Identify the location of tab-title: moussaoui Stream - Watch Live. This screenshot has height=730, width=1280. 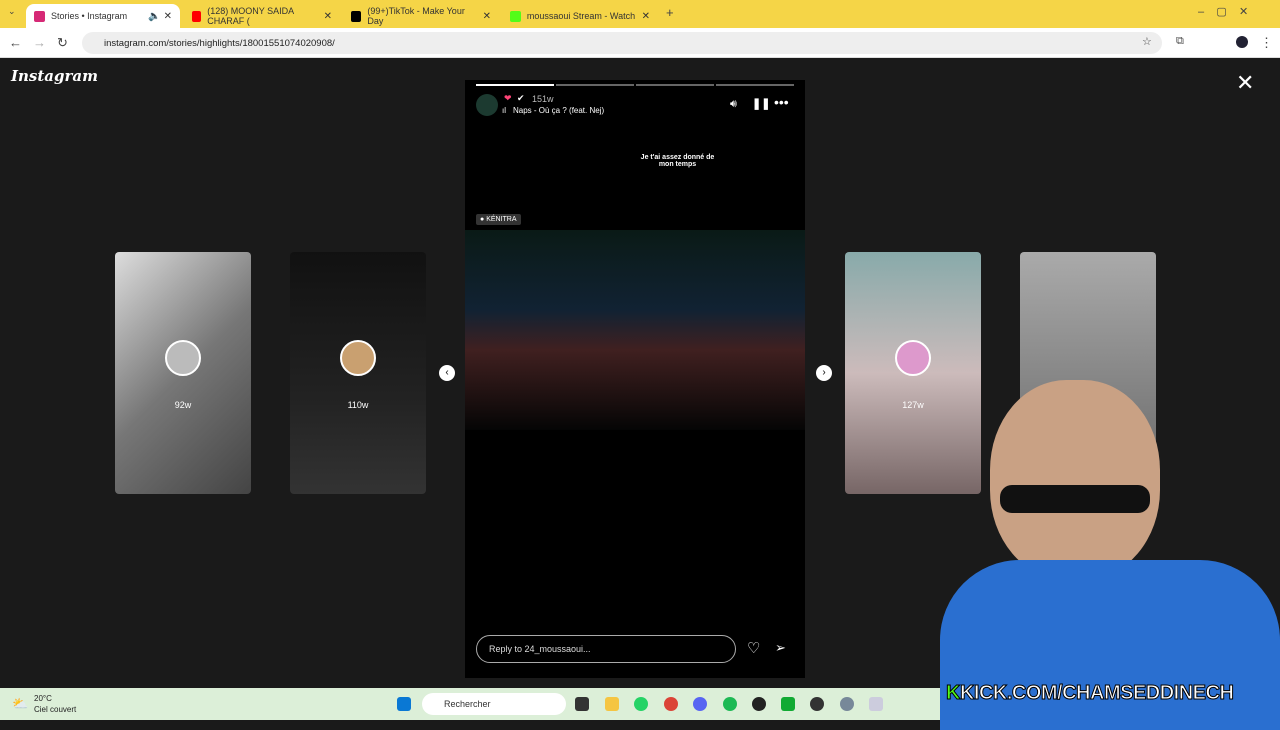
(581, 16).